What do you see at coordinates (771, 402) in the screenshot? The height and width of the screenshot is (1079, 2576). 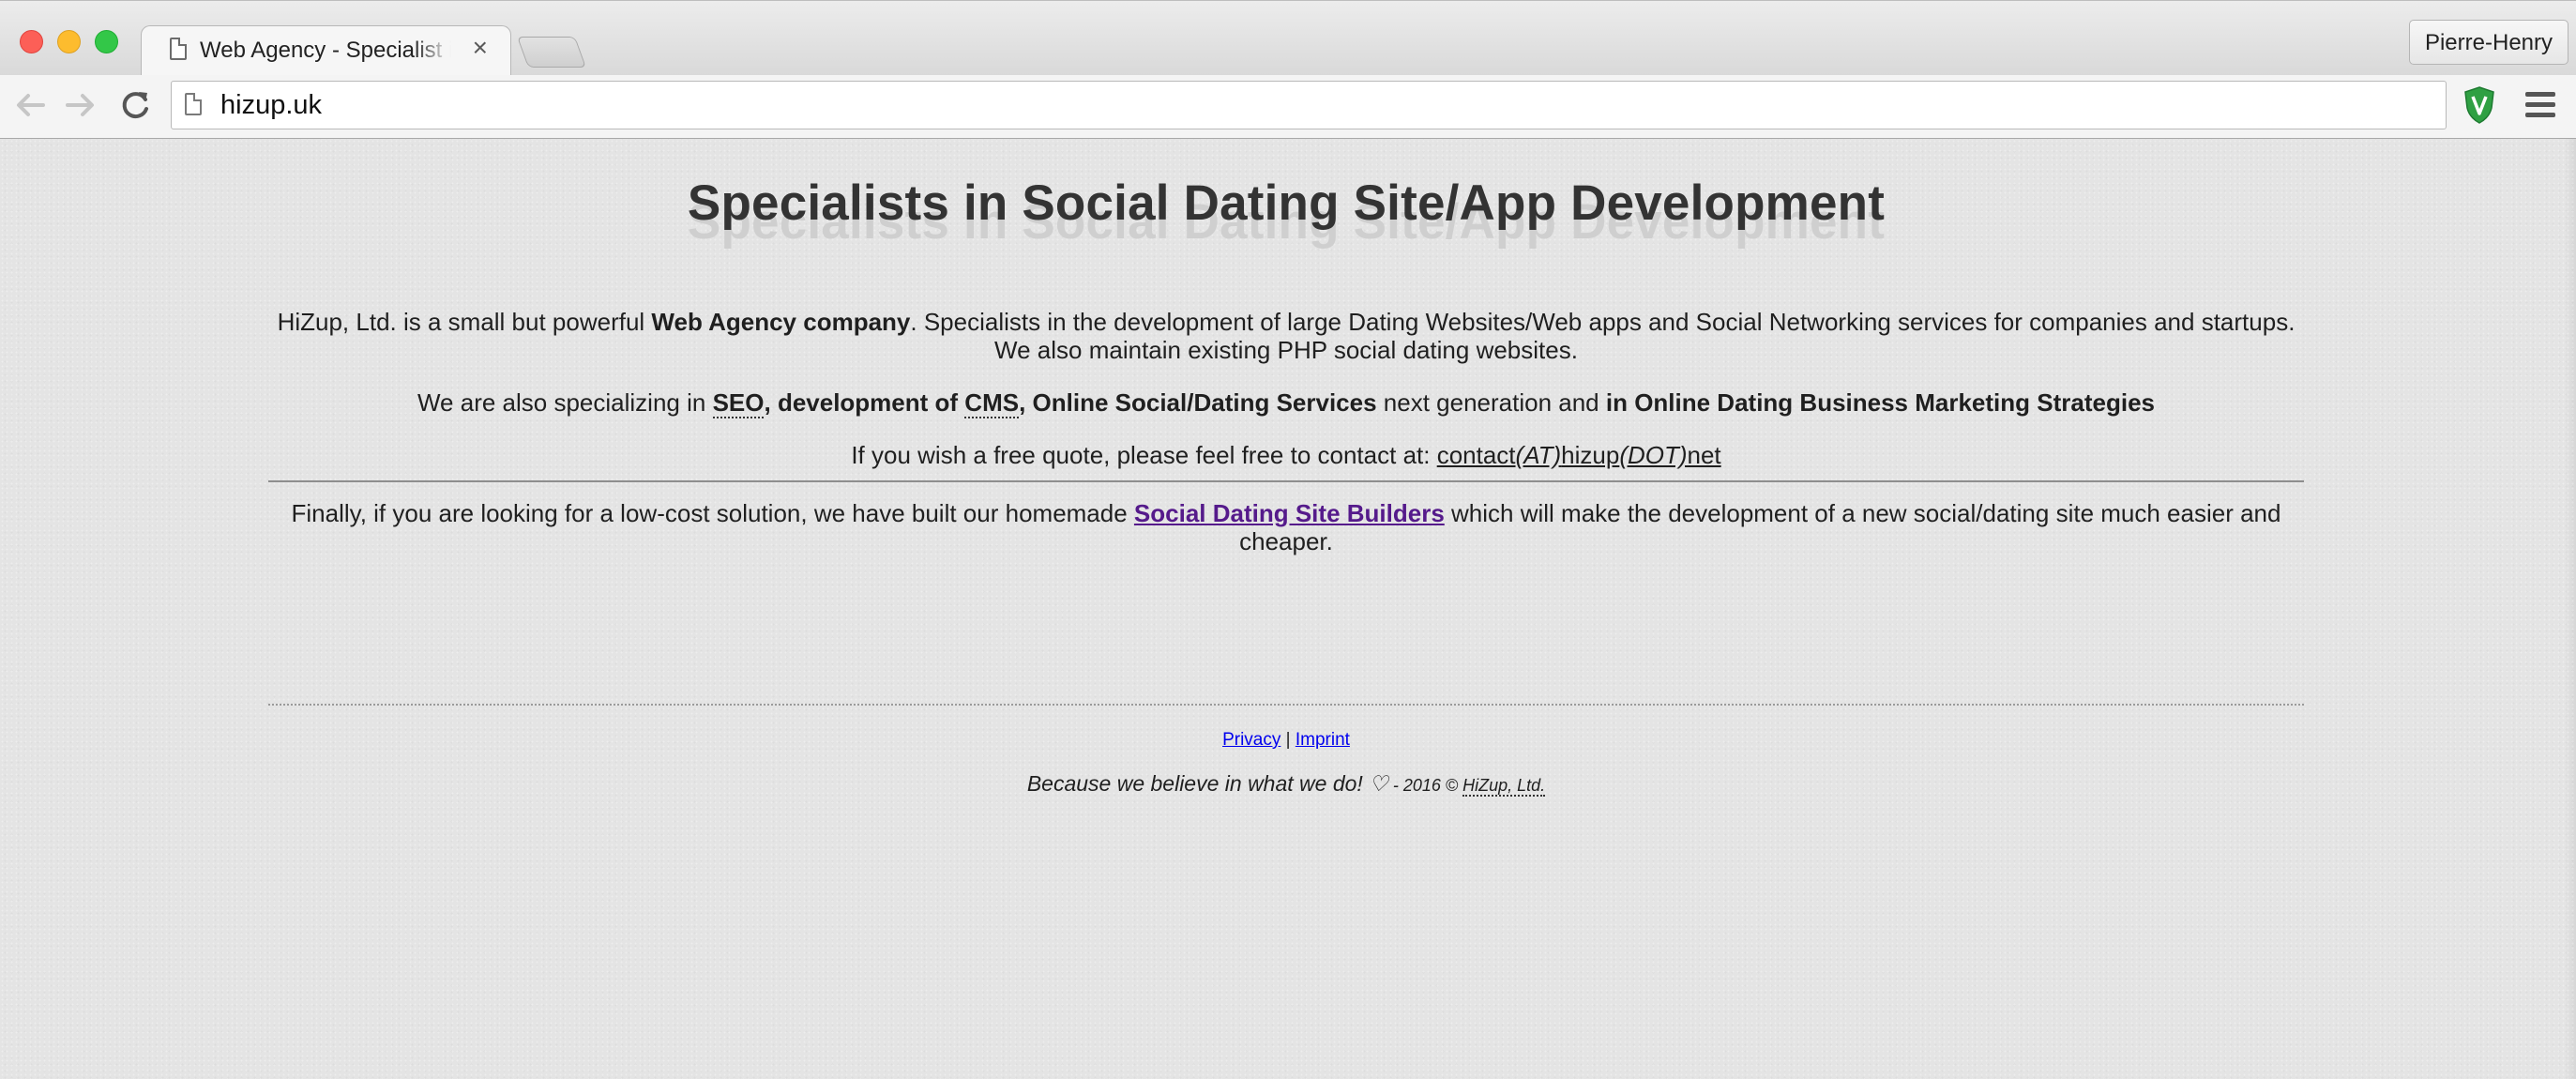 I see `spec-comma-1: ,` at bounding box center [771, 402].